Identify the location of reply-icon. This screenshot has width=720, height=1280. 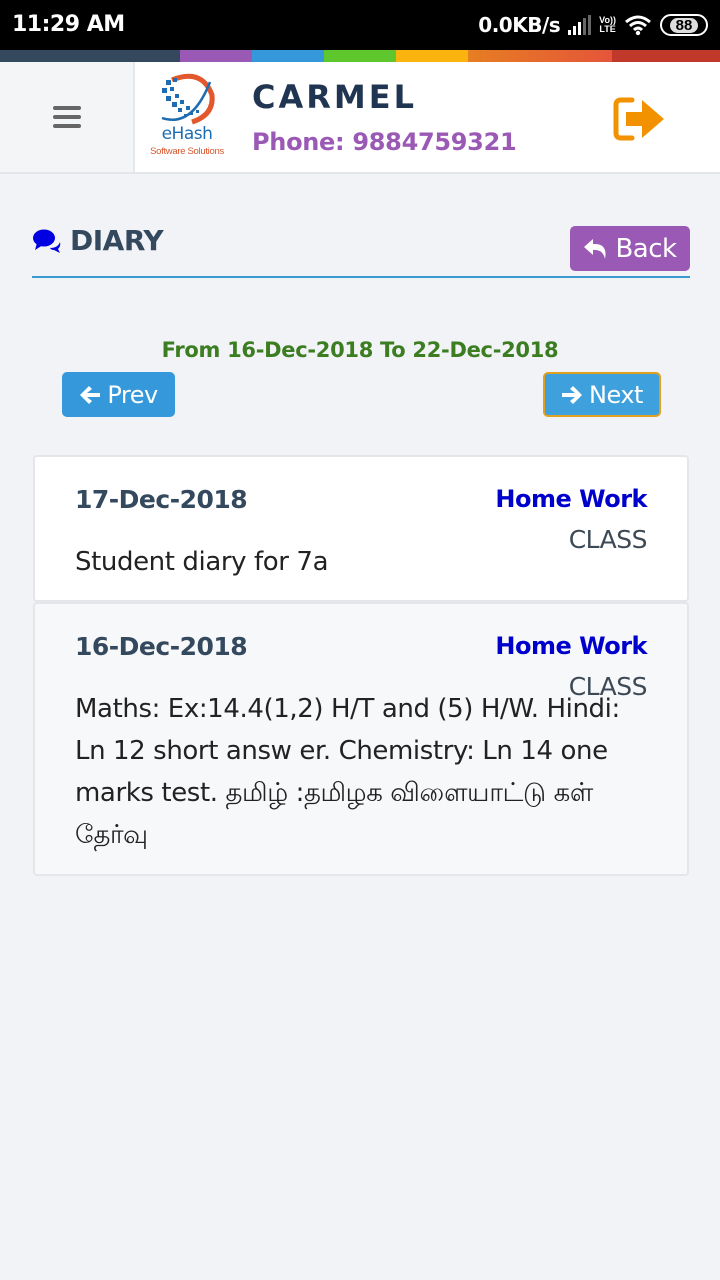
(595, 248).